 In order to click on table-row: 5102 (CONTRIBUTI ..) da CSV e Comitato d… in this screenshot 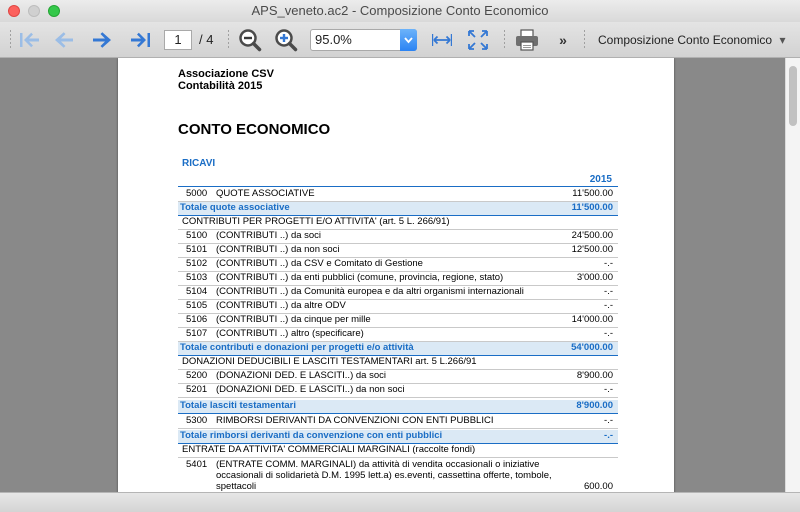, I will do `click(398, 265)`.